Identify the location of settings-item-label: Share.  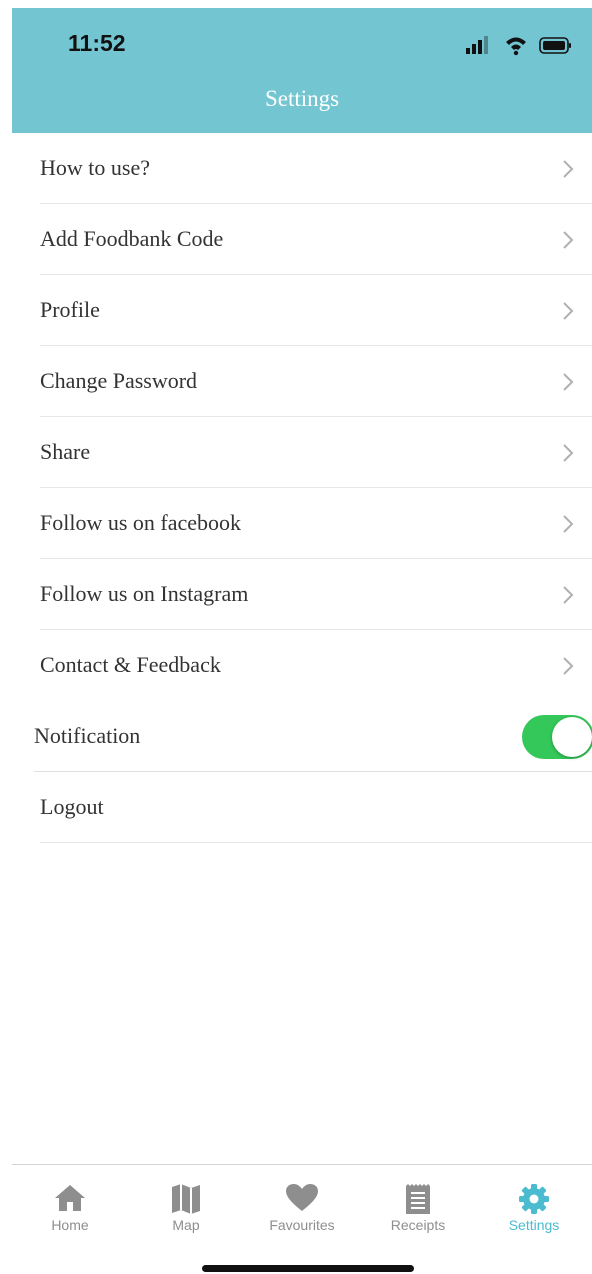
(65, 451).